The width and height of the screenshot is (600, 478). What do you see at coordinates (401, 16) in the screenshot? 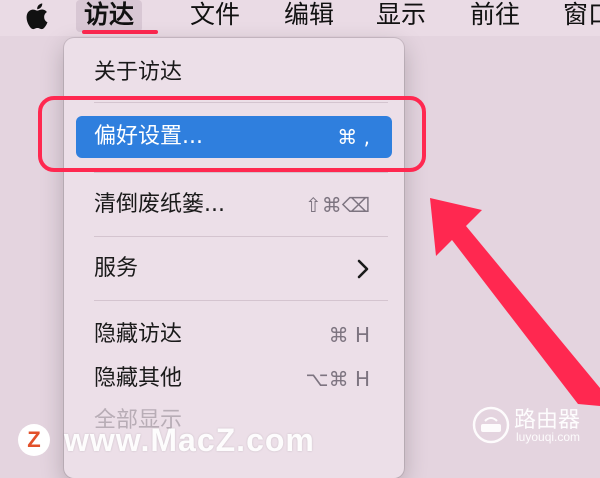
I see `menu-view: 显示` at bounding box center [401, 16].